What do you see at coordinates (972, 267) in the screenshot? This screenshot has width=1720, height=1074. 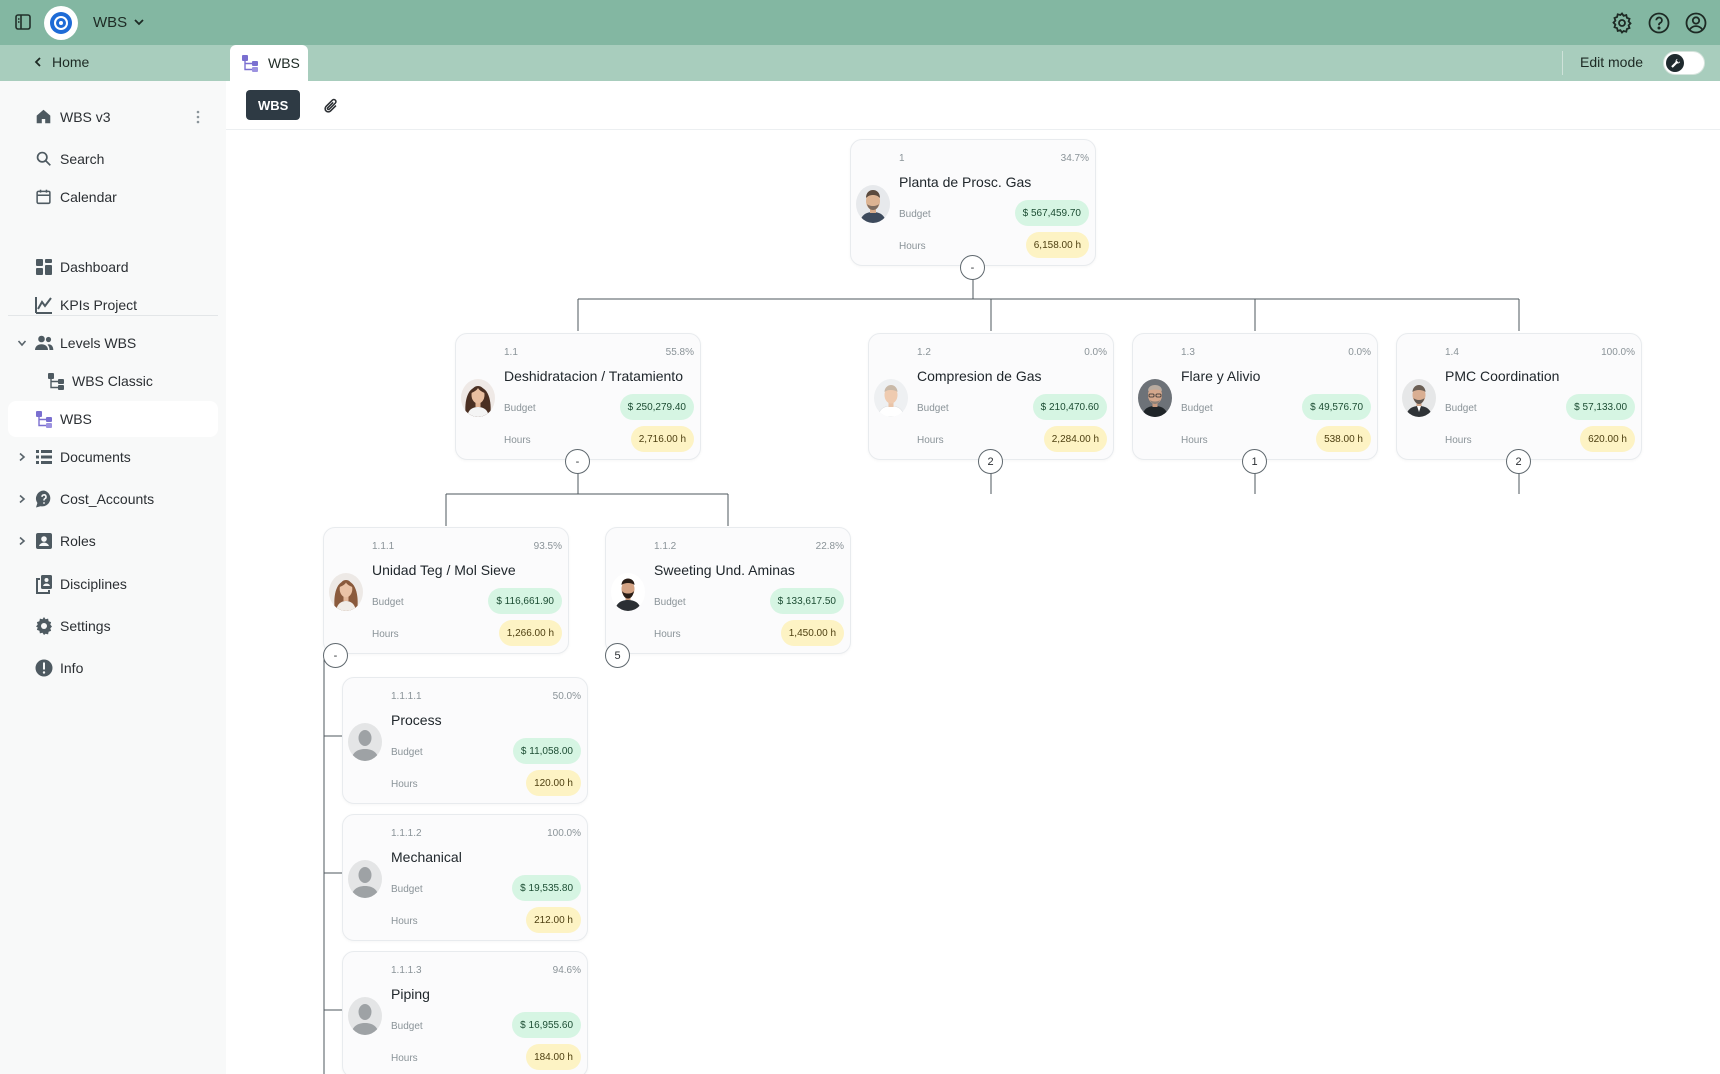 I see `collapse-toggle-root: -` at bounding box center [972, 267].